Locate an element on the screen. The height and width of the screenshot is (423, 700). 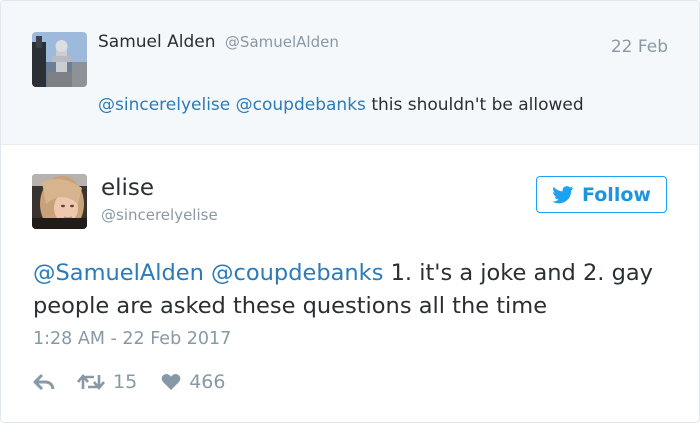
mention-link: @SamuelAlden is located at coordinates (118, 273).